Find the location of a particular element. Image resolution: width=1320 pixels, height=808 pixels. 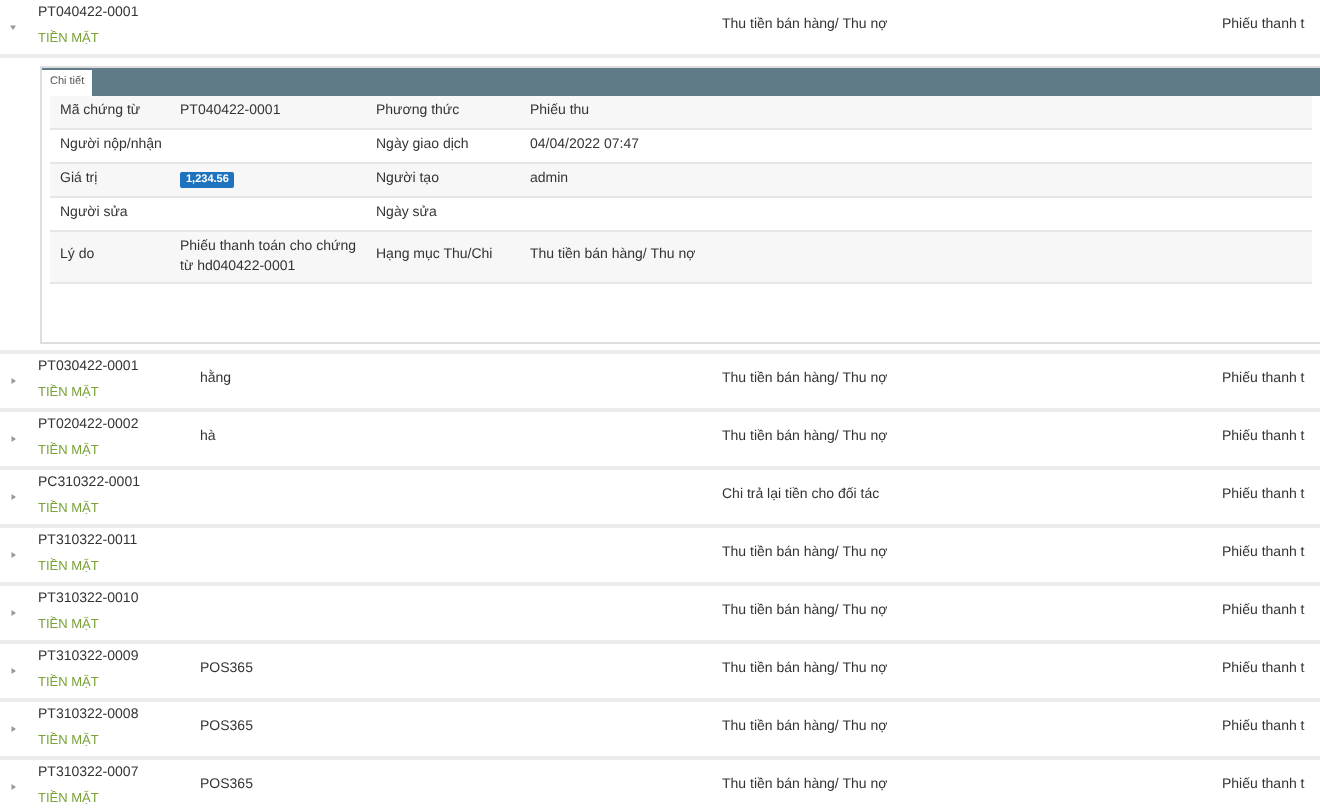

caret-down-icon is located at coordinates (13, 27).